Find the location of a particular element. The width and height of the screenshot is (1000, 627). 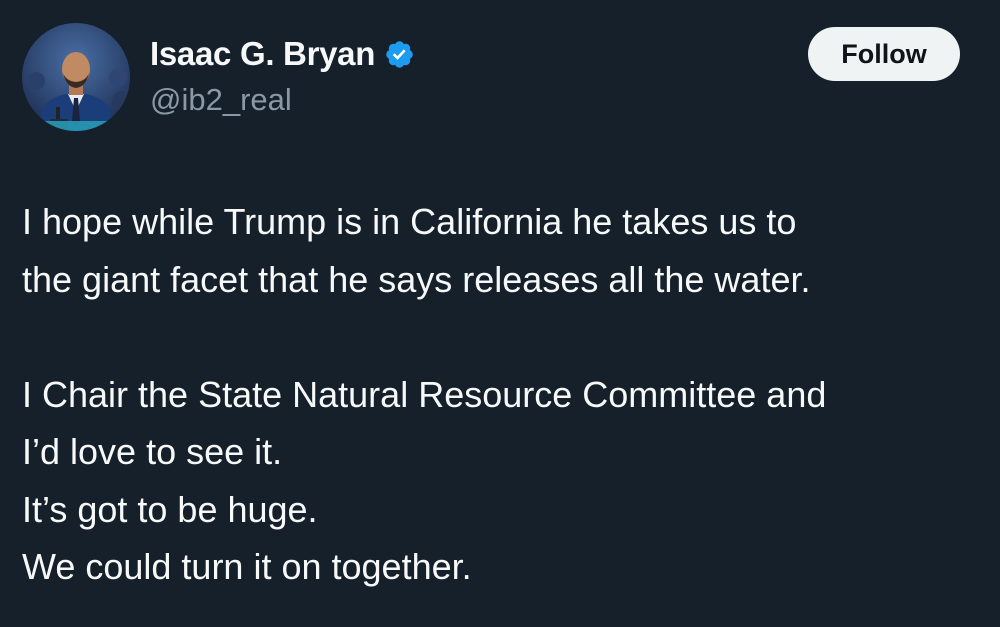

verified-badge-icon is located at coordinates (399, 54).